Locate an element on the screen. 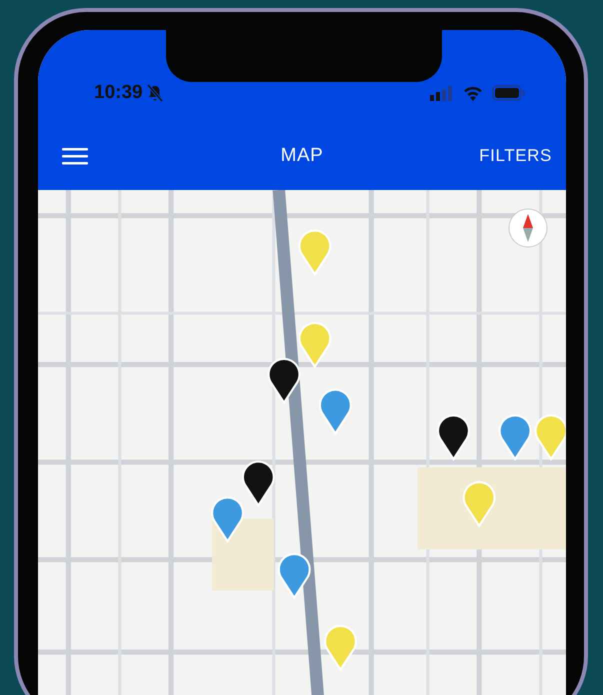  header-title: MAP is located at coordinates (302, 156).